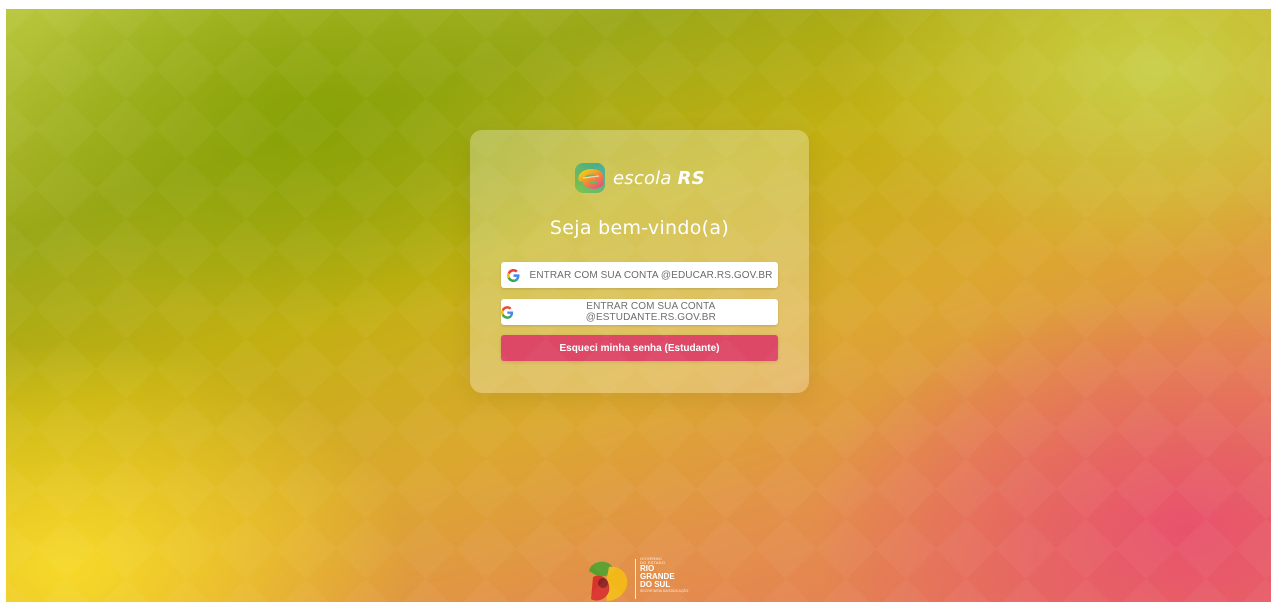 Image resolution: width=1271 pixels, height=602 pixels. I want to click on gov-name-3: DO SUL, so click(655, 584).